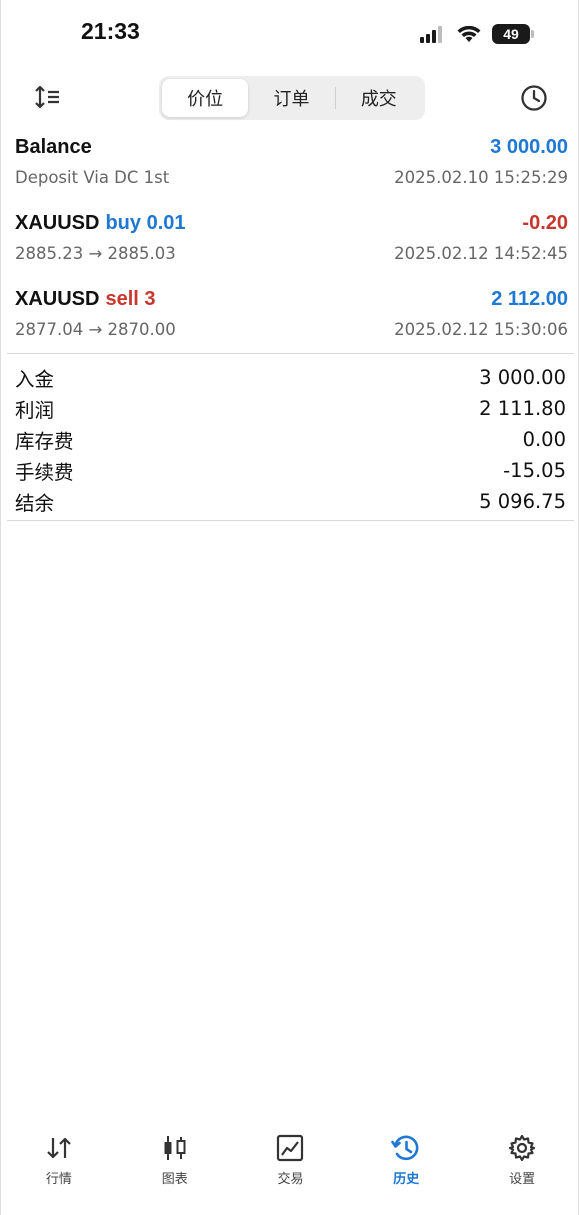 This screenshot has width=579, height=1215. Describe the element at coordinates (406, 1179) in the screenshot. I see `tab-history-label: 历史` at that location.